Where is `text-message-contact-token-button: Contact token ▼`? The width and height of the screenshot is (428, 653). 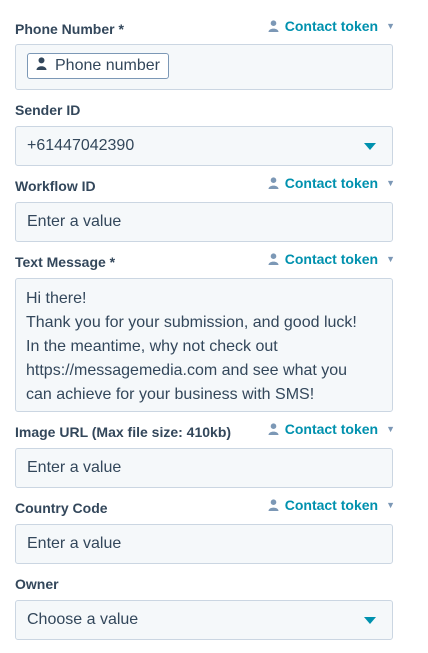
text-message-contact-token-button: Contact token ▼ is located at coordinates (331, 259).